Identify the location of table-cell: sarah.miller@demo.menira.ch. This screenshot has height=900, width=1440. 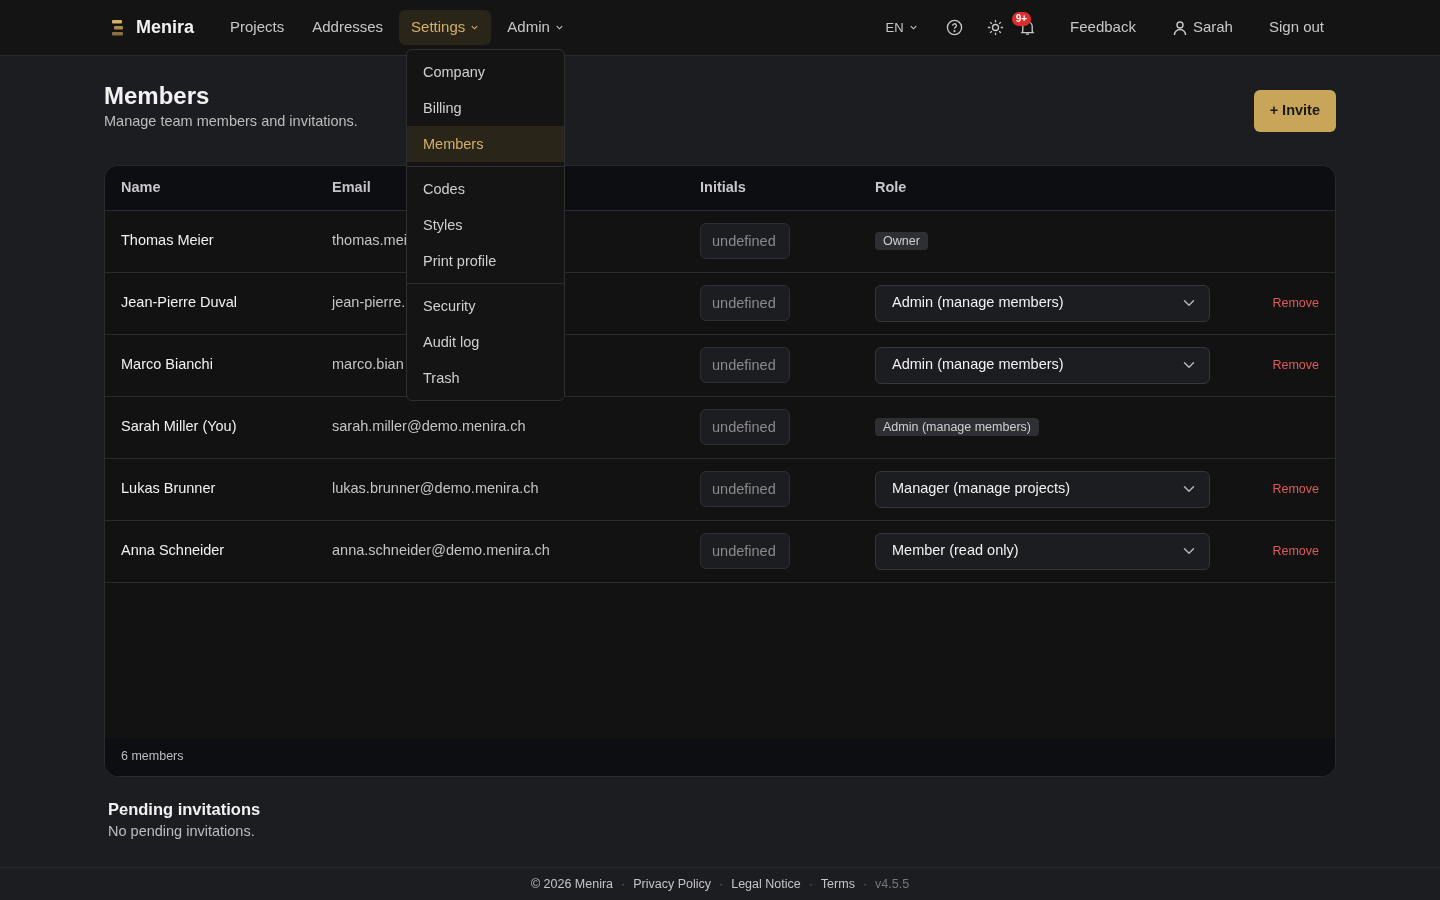
(429, 426).